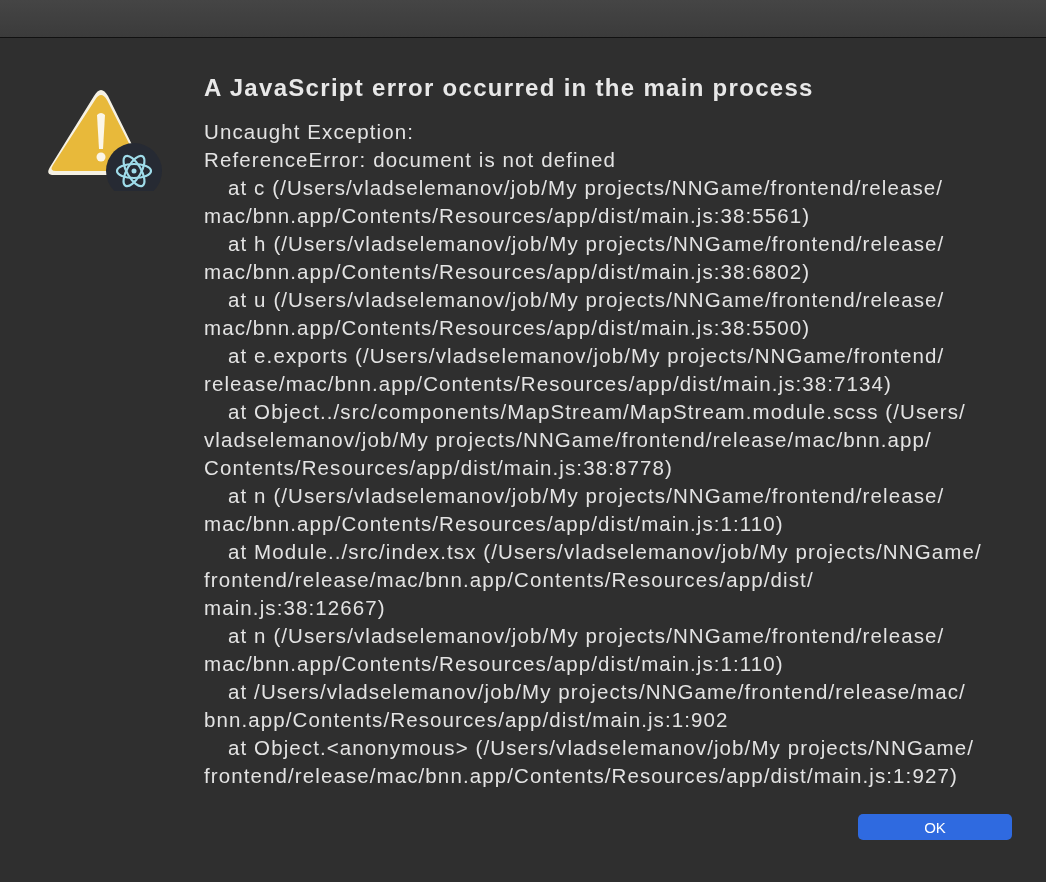  I want to click on error-message-line: at Object.<anonymous> (/Users/vladselemanov/job/My projects/NNGame/, so click(601, 748).